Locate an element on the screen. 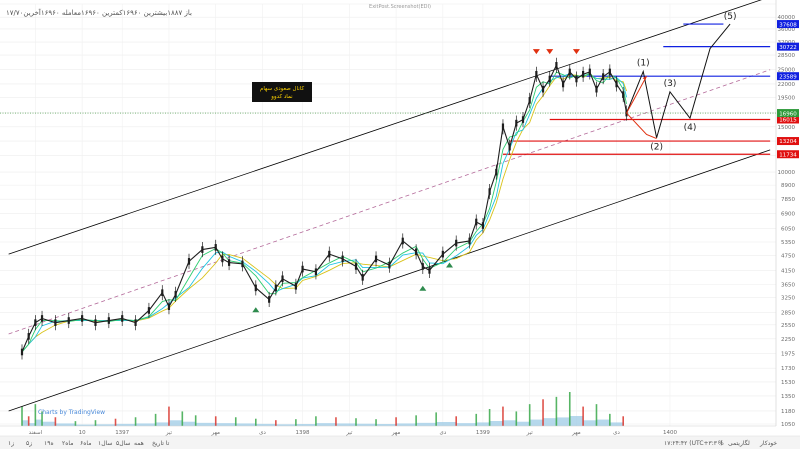 The width and height of the screenshot is (800, 453). range-button: ۵سال is located at coordinates (123, 443).